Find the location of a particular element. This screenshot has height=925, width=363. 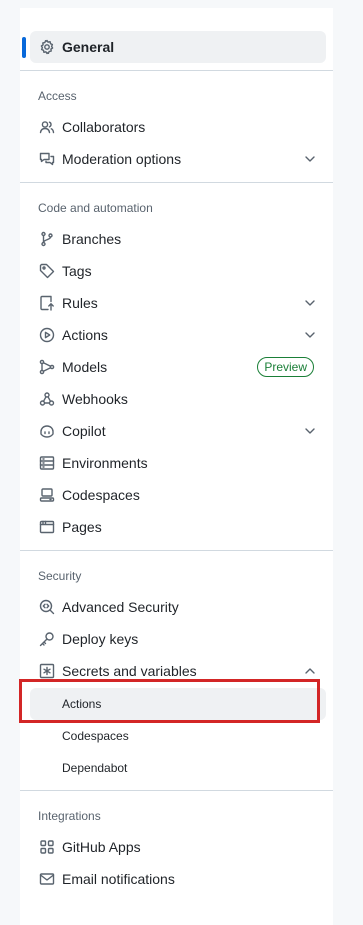

sidebar-item-github-apps: GitHub Apps is located at coordinates (178, 847).